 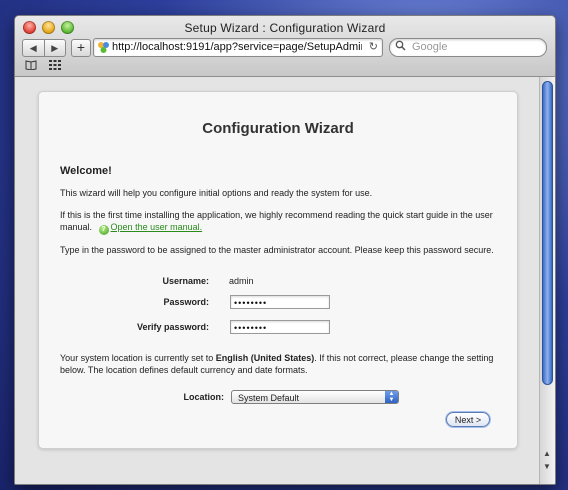 What do you see at coordinates (547, 466) in the screenshot?
I see `scroll-down-arrow-icon: ▼` at bounding box center [547, 466].